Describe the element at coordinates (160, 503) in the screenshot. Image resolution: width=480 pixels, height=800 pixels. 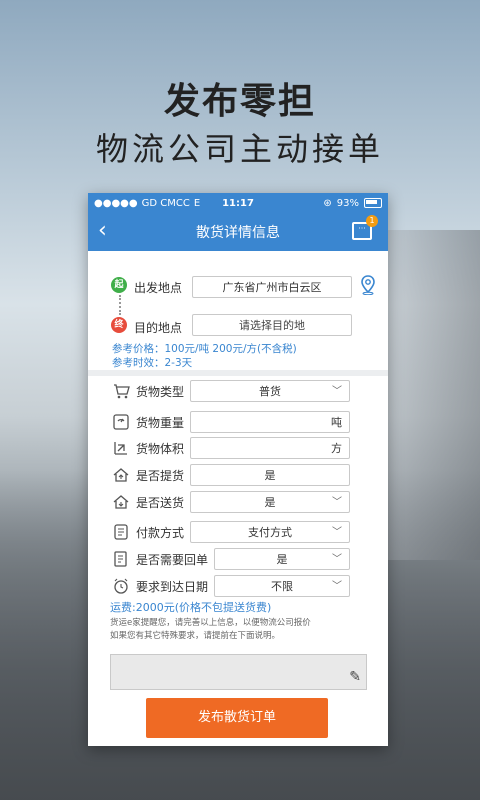
I see `delivery-label: 是否送货` at that location.